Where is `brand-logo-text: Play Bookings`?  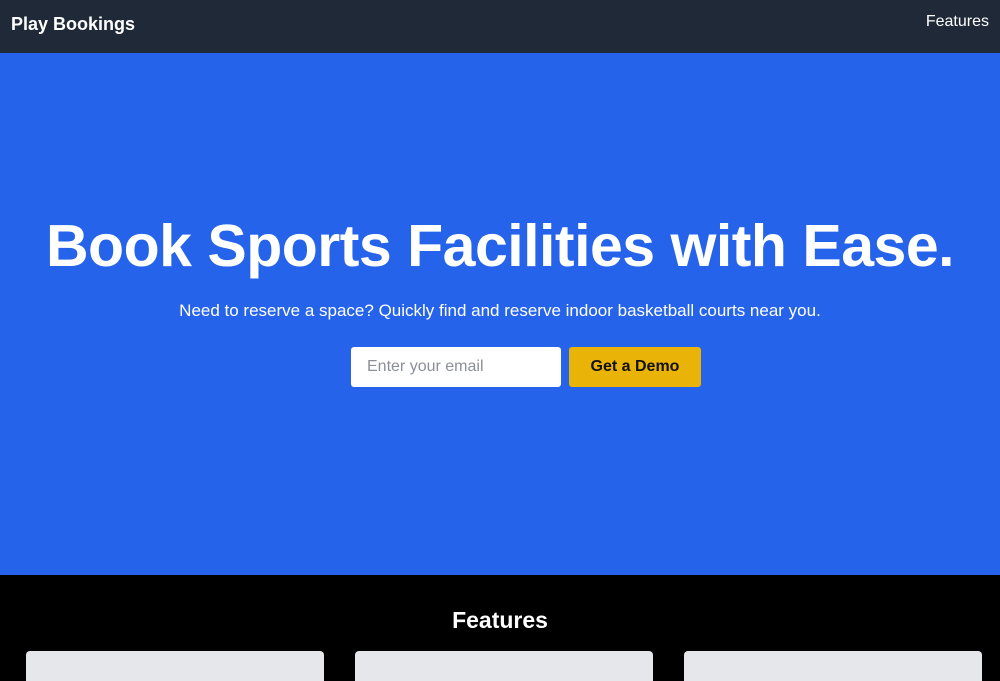 brand-logo-text: Play Bookings is located at coordinates (73, 24).